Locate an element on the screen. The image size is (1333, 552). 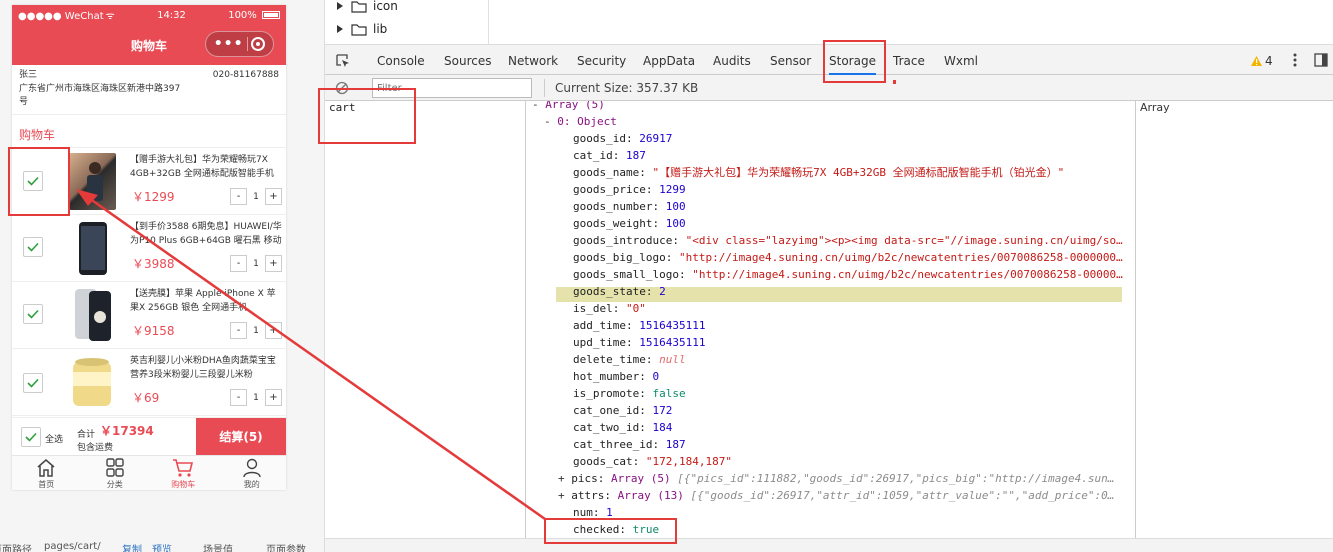
scene-label: 场景值 is located at coordinates (218, 546).